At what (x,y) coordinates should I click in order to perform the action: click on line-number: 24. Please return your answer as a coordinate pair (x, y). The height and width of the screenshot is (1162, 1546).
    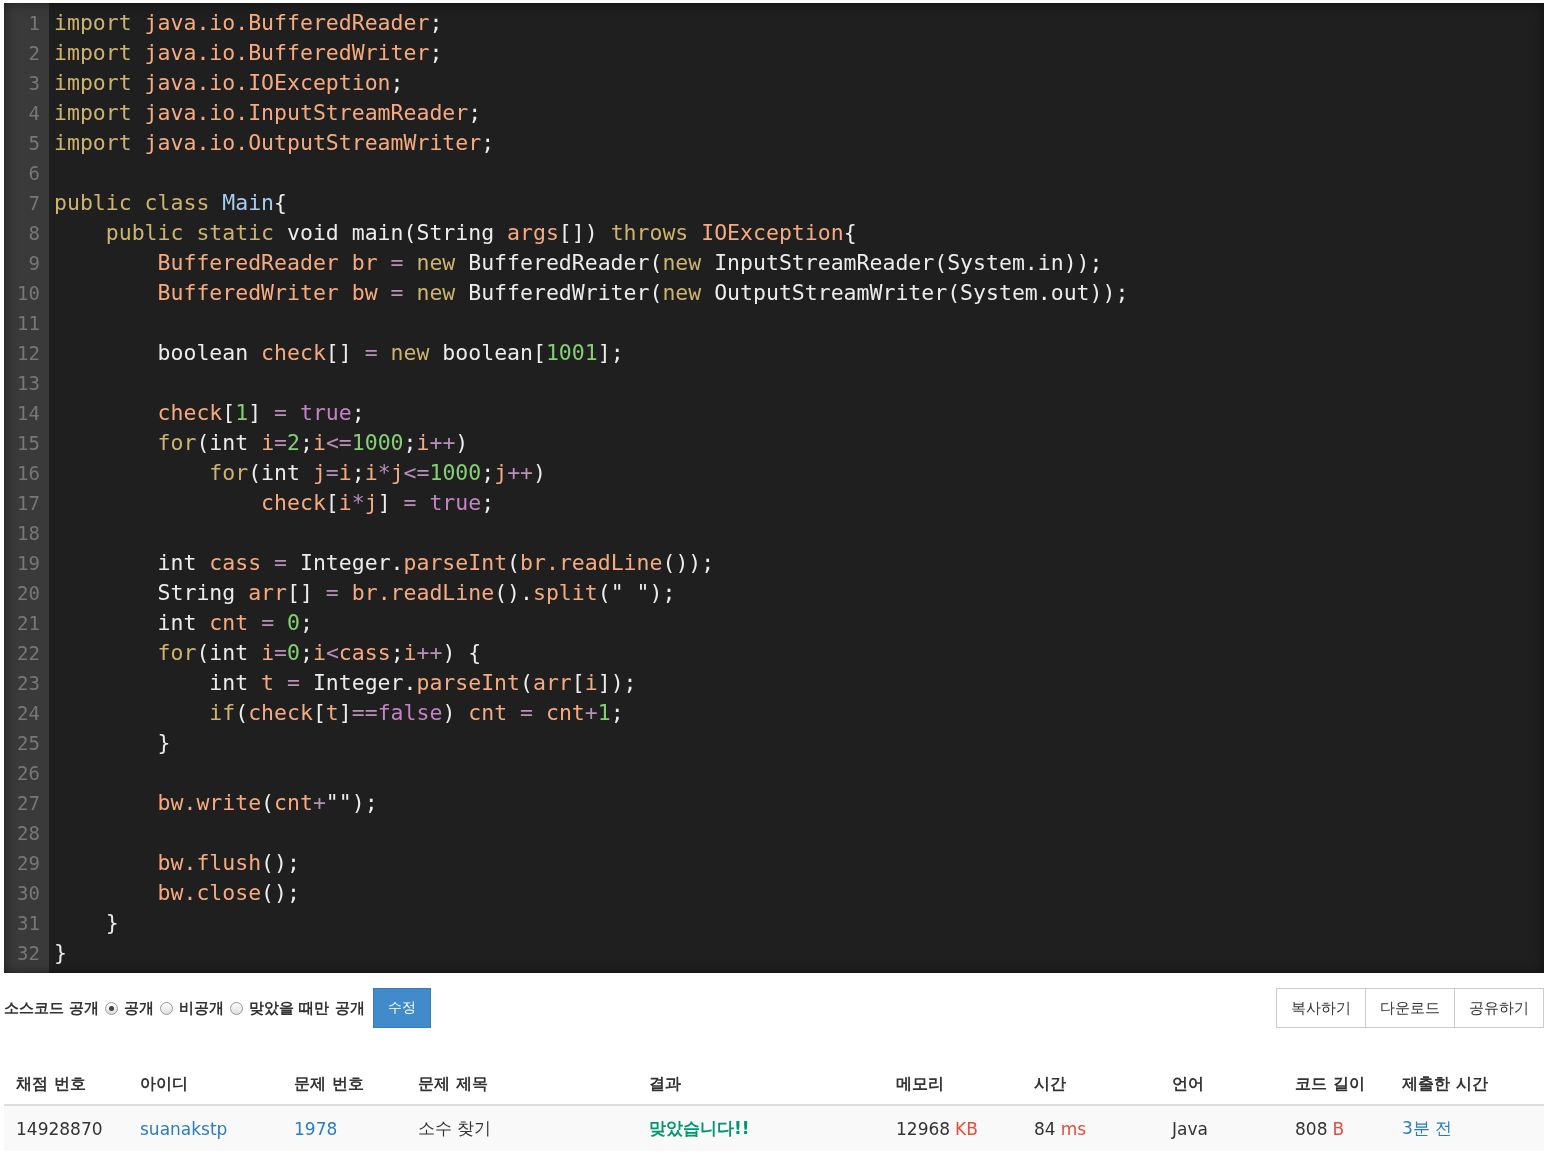
    Looking at the image, I should click on (28, 713).